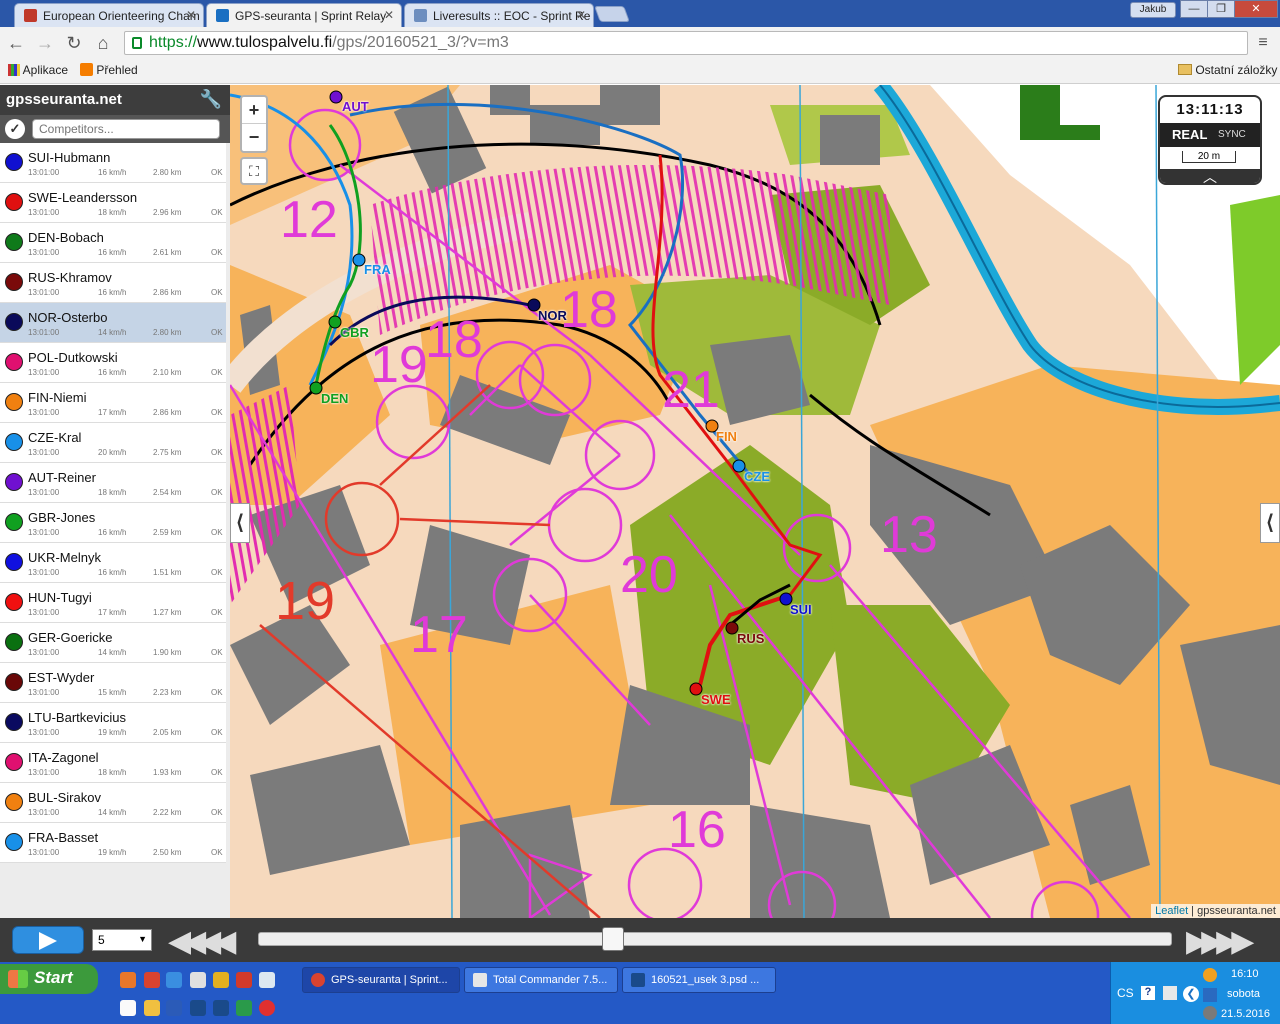 This screenshot has height=1024, width=1280. Describe the element at coordinates (113, 803) in the screenshot. I see `competitor-row: BUL-Sirakov 13:01:00 14 km/h 2.22 km OK` at that location.